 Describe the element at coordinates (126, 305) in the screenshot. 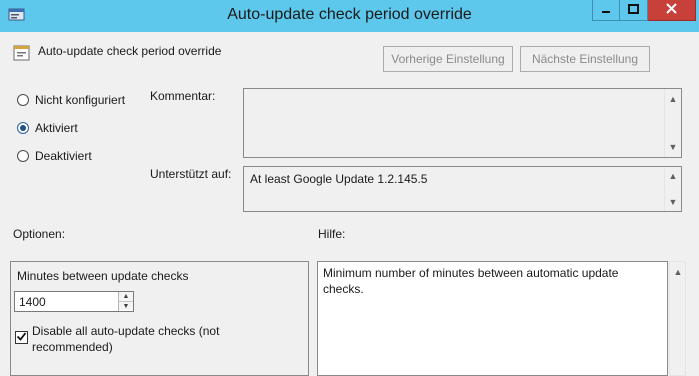

I see `spin-down-icon: ▼` at that location.